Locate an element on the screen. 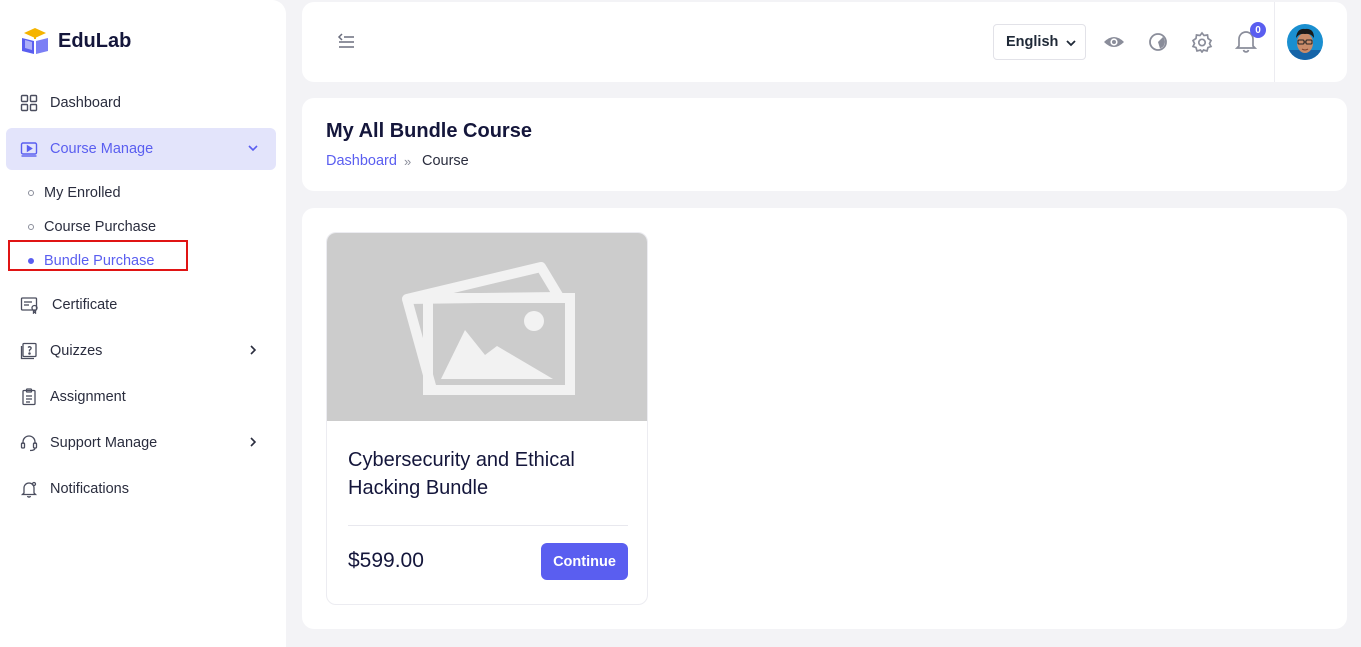 This screenshot has width=1361, height=647. page-title: My All Bundle Course is located at coordinates (429, 131).